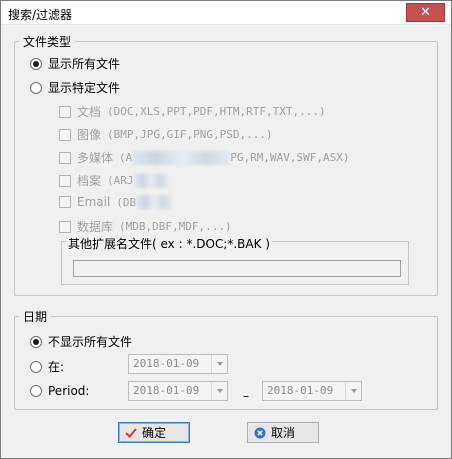 Image resolution: width=452 pixels, height=459 pixels. What do you see at coordinates (89, 112) in the screenshot?
I see `category-name: 文档` at bounding box center [89, 112].